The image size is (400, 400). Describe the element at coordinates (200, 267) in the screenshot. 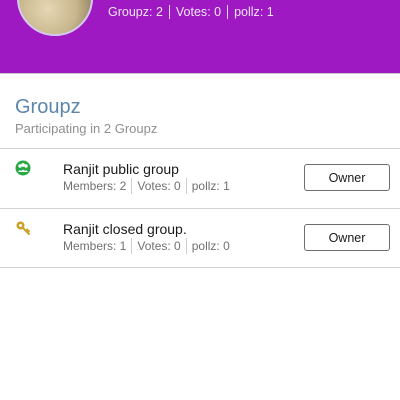

I see `divider` at that location.